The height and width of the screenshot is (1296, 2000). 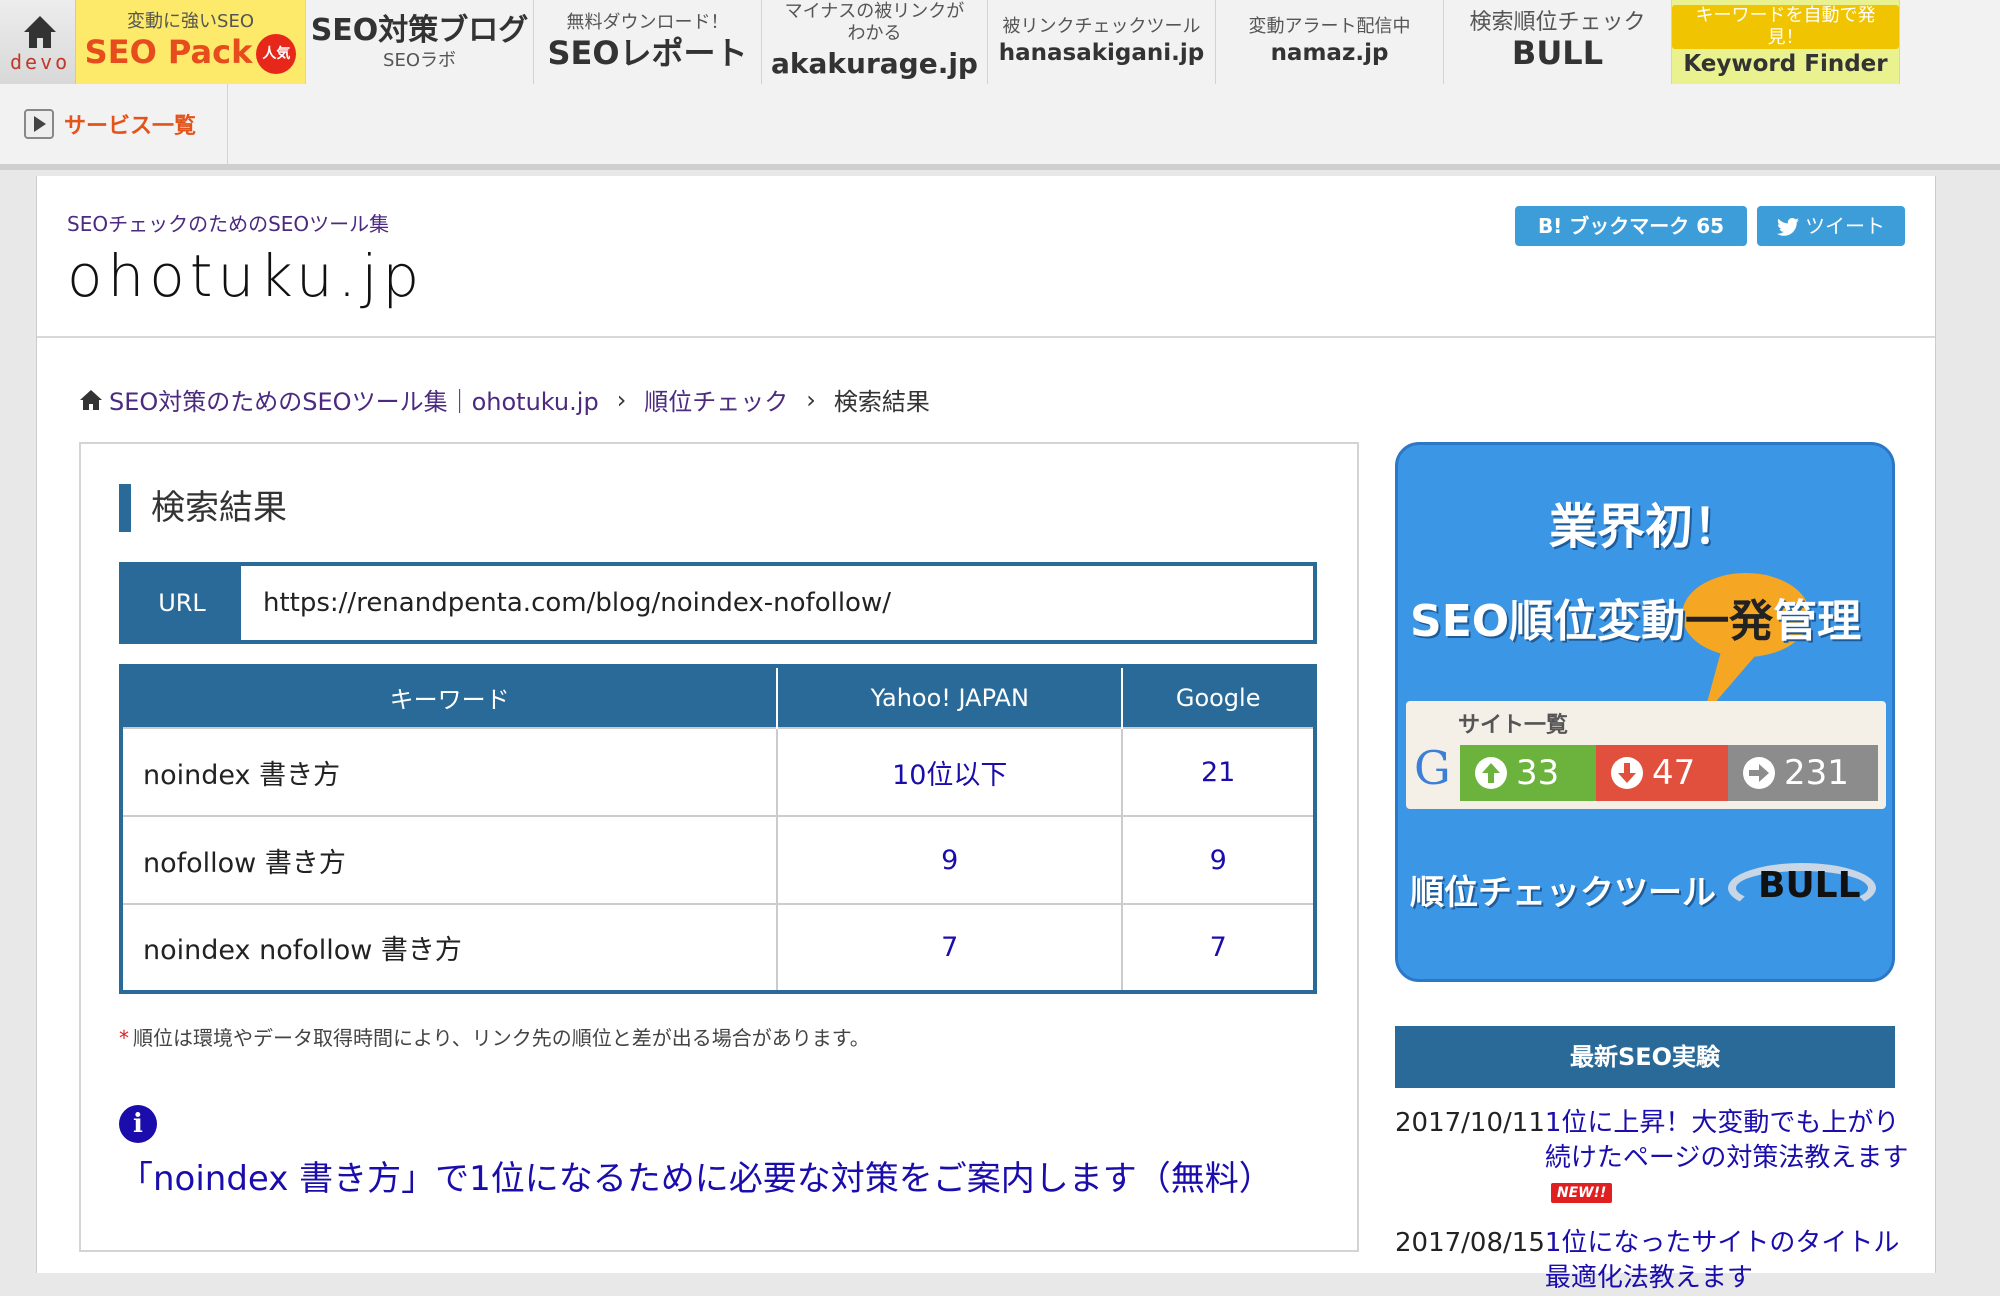 What do you see at coordinates (950, 697) in the screenshot?
I see `column-yahoo: Yahoo! JAPAN` at bounding box center [950, 697].